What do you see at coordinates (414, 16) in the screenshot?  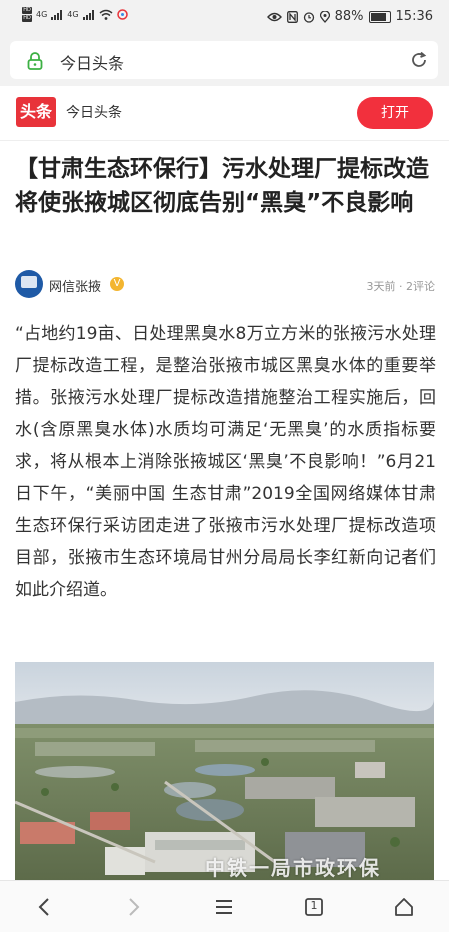 I see `clock: 15:36` at bounding box center [414, 16].